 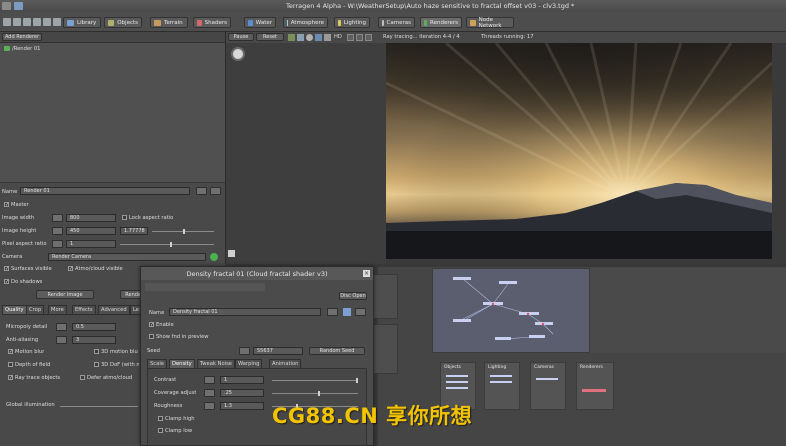 What do you see at coordinates (242, 393) in the screenshot?
I see `coverage-field: .25` at bounding box center [242, 393].